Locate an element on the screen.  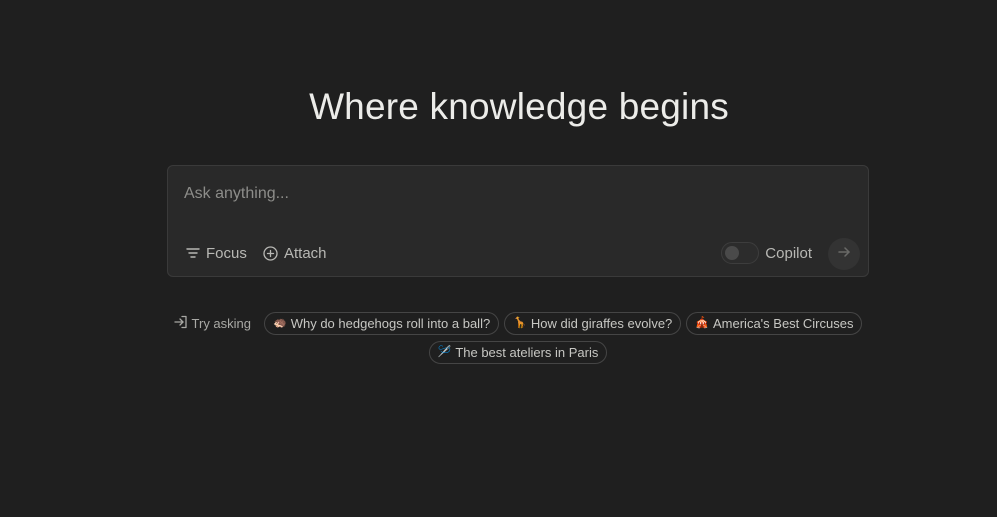
copilot-toggle is located at coordinates (740, 253).